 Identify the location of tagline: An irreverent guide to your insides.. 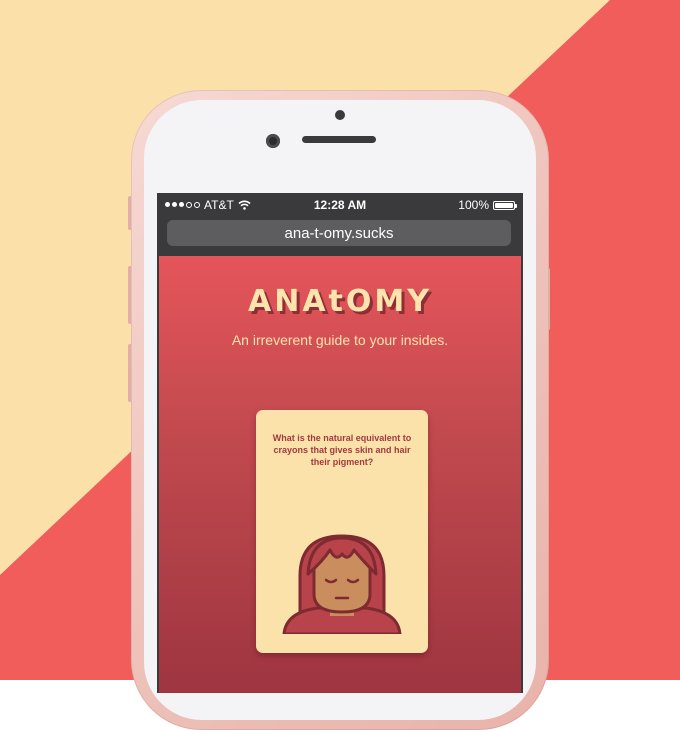
(340, 340).